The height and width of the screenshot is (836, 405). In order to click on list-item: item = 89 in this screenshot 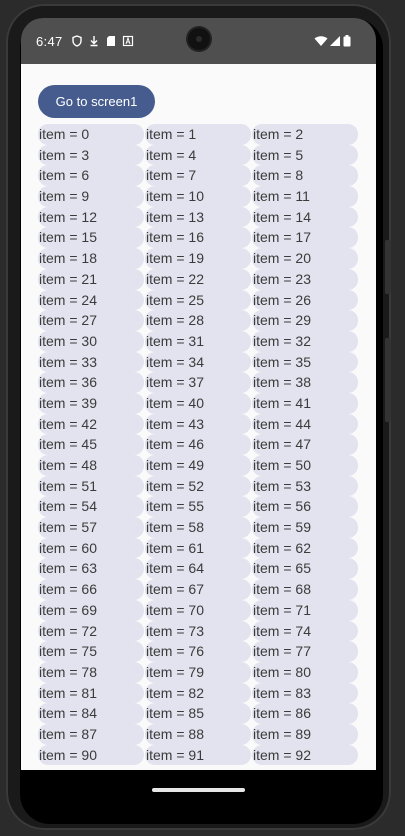, I will do `click(305, 734)`.